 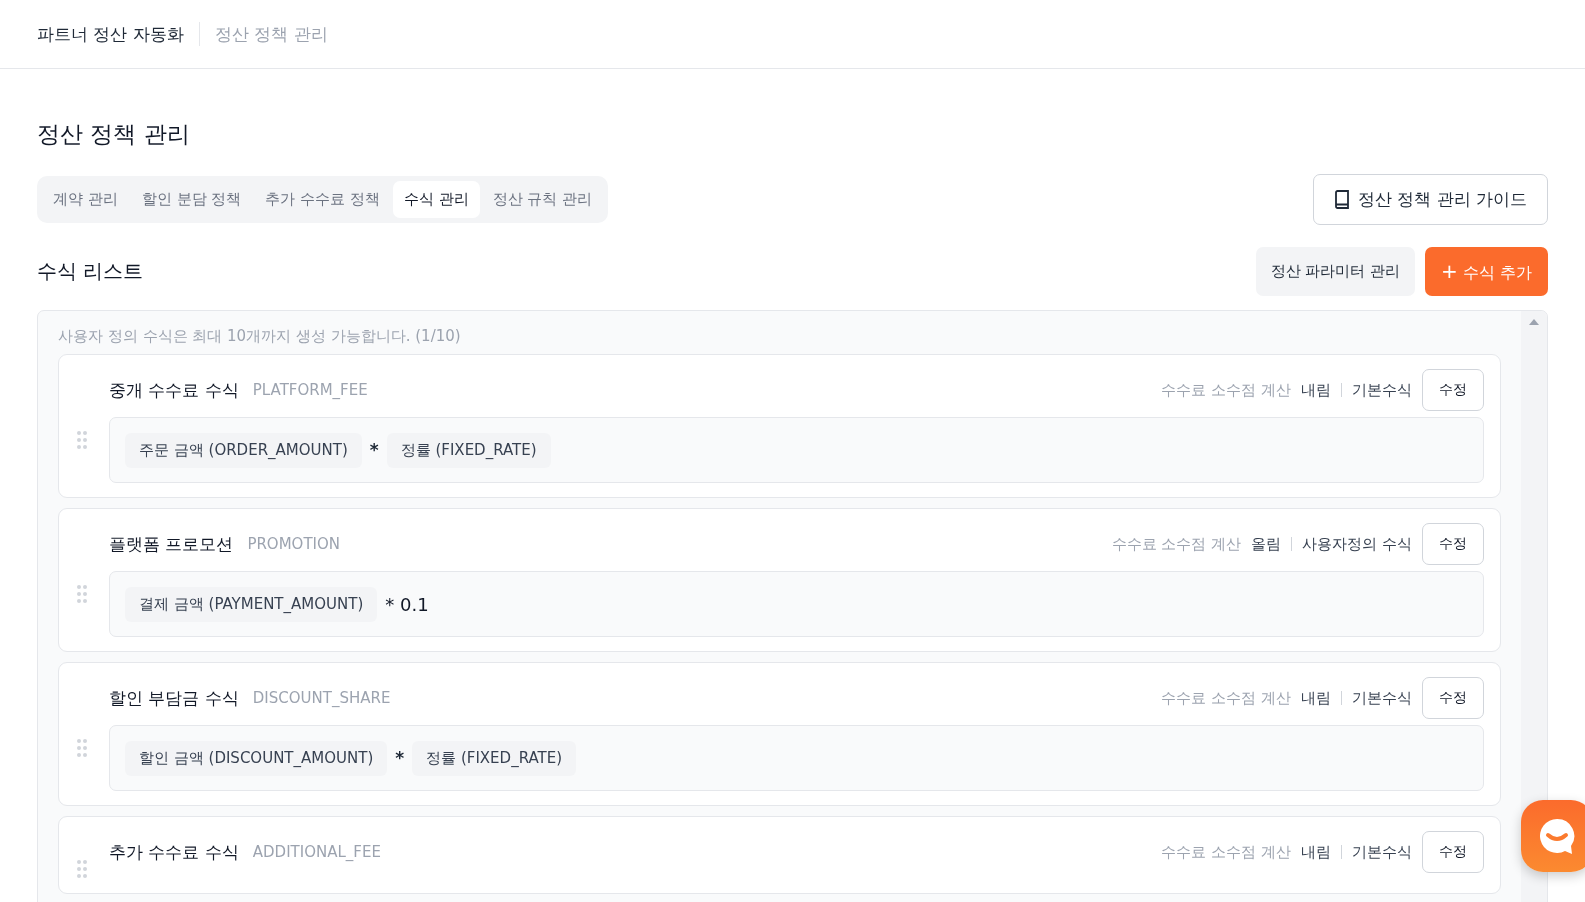 What do you see at coordinates (174, 852) in the screenshot?
I see `formula-name: 추가 수수료 수식` at bounding box center [174, 852].